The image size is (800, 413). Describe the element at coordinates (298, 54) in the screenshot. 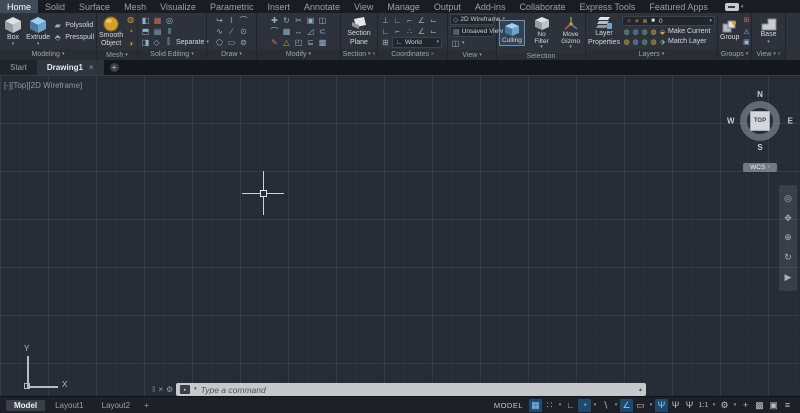

I see `panel-label-modify: Modify ▾` at that location.